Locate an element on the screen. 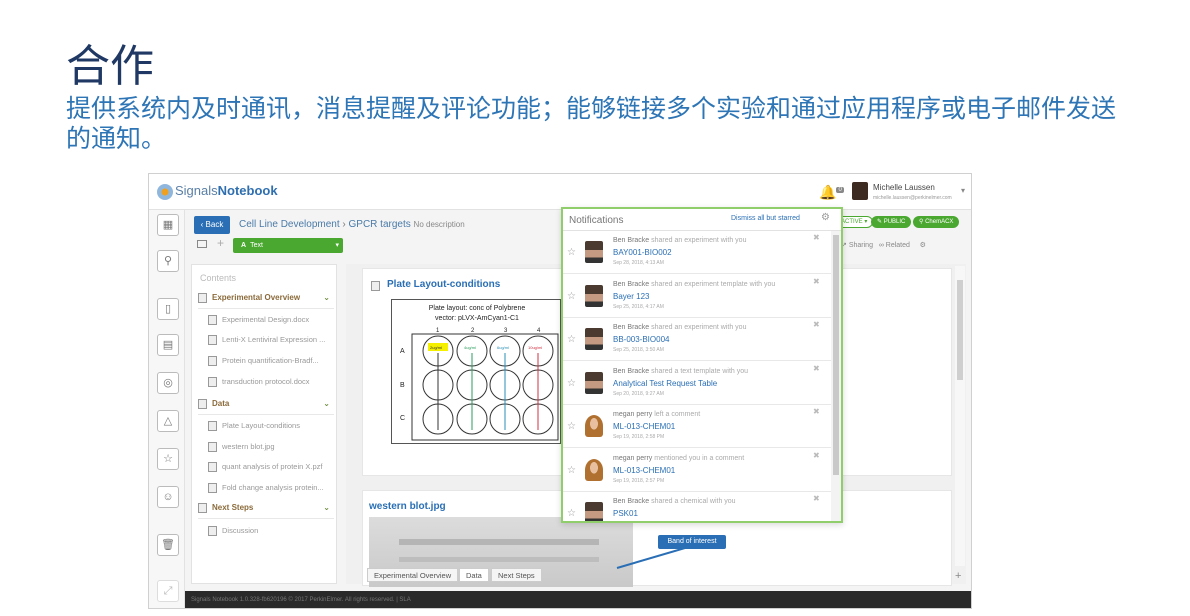 The image size is (1190, 616). content-item-label: western blot.jpg is located at coordinates (248, 446).